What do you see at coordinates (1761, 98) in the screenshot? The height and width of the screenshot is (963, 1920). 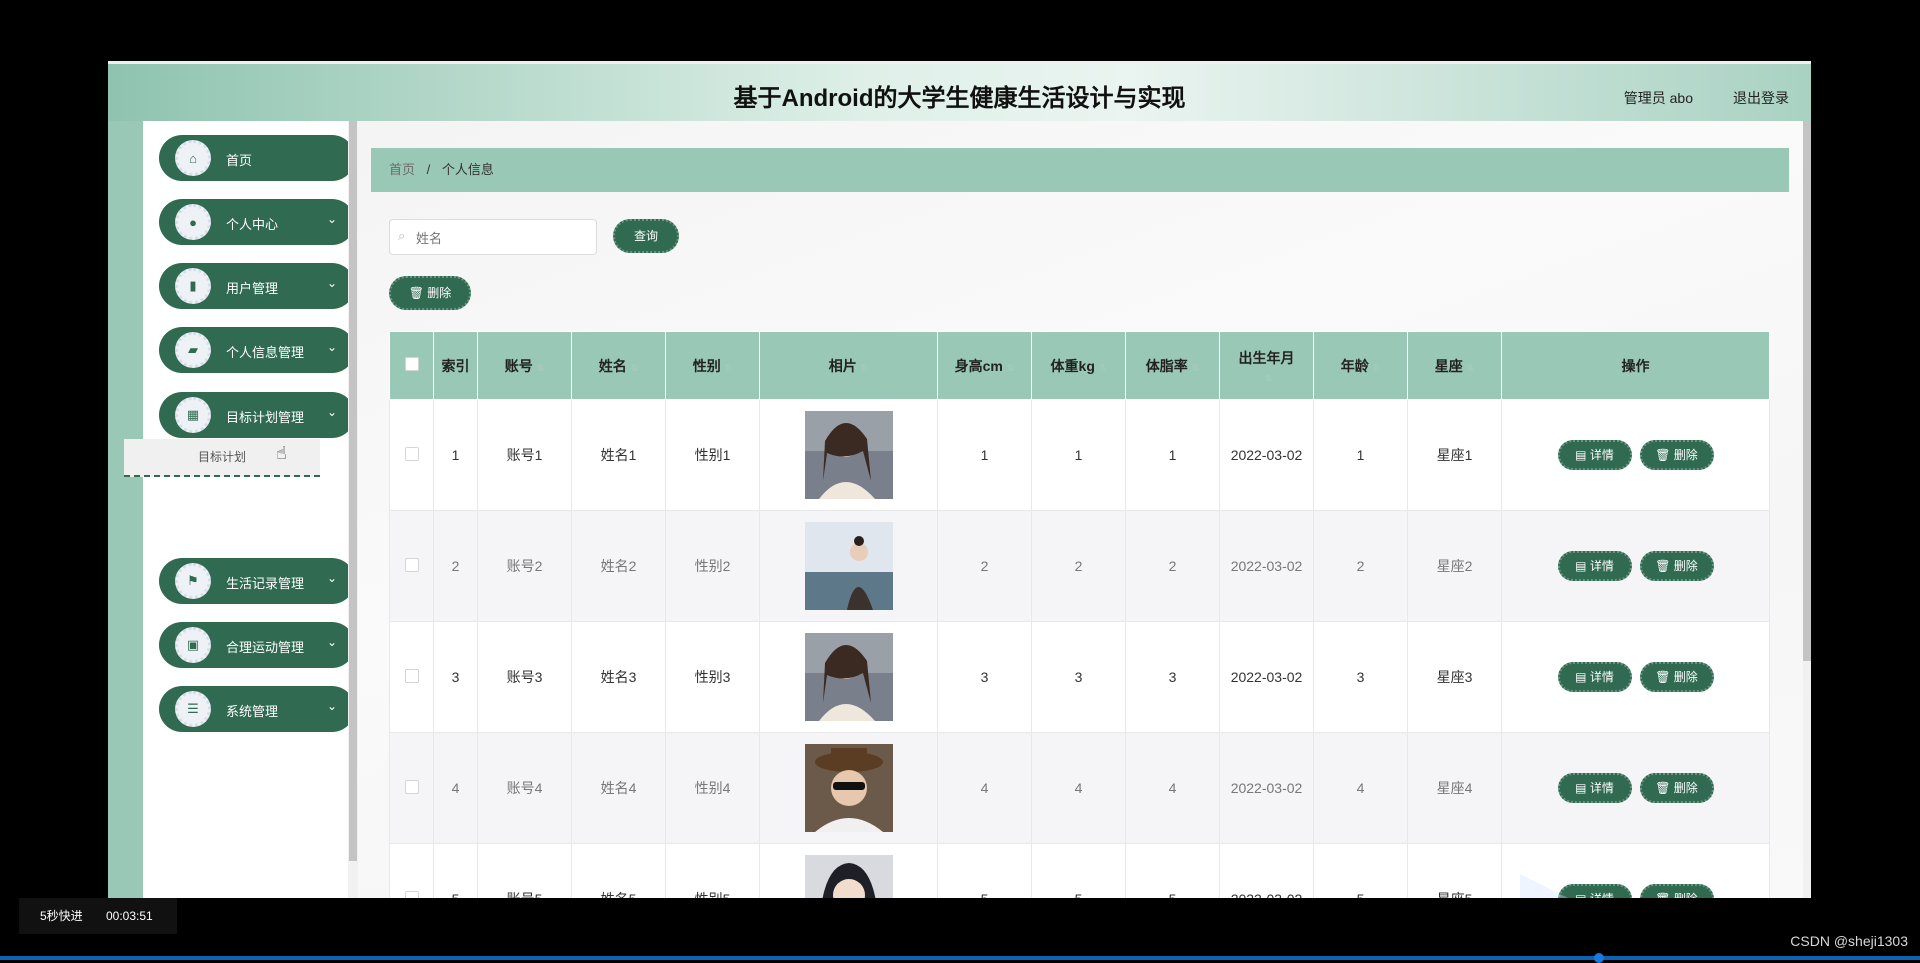 I see `logout-link: 退出登录` at bounding box center [1761, 98].